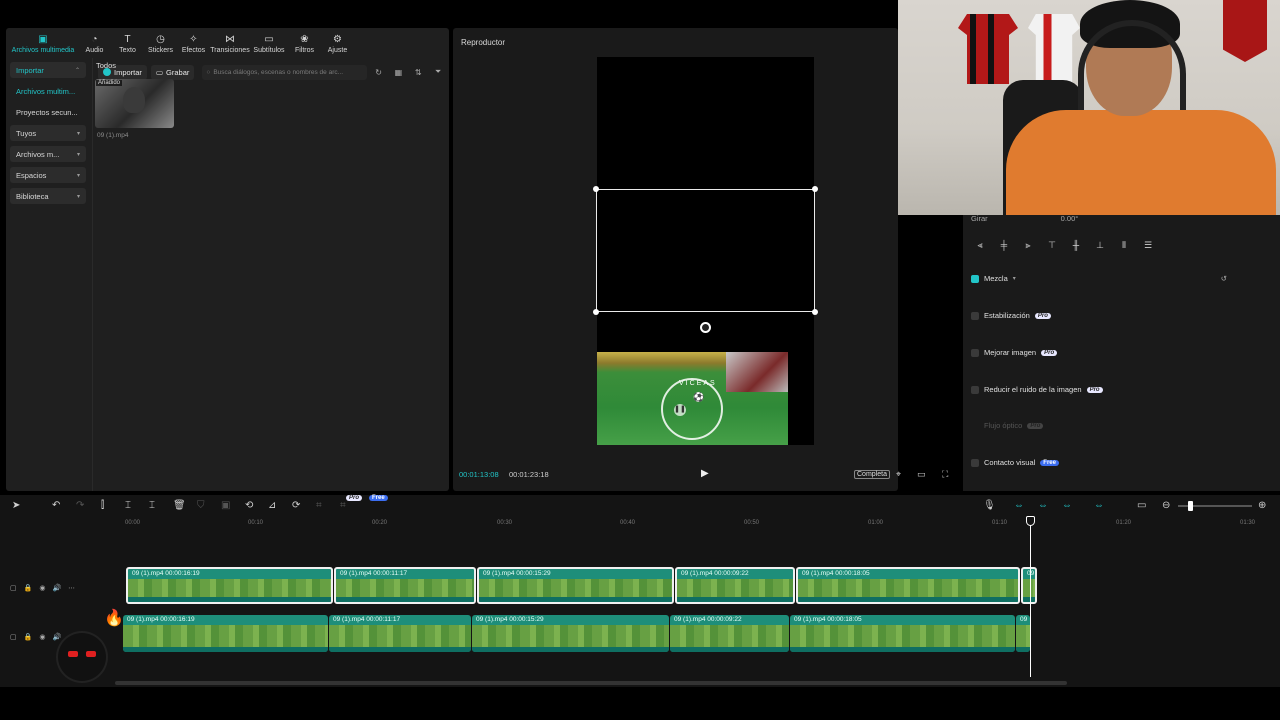 The height and width of the screenshot is (720, 1280). Describe the element at coordinates (1141, 505) in the screenshot. I see `captions-icon: ▭` at that location.